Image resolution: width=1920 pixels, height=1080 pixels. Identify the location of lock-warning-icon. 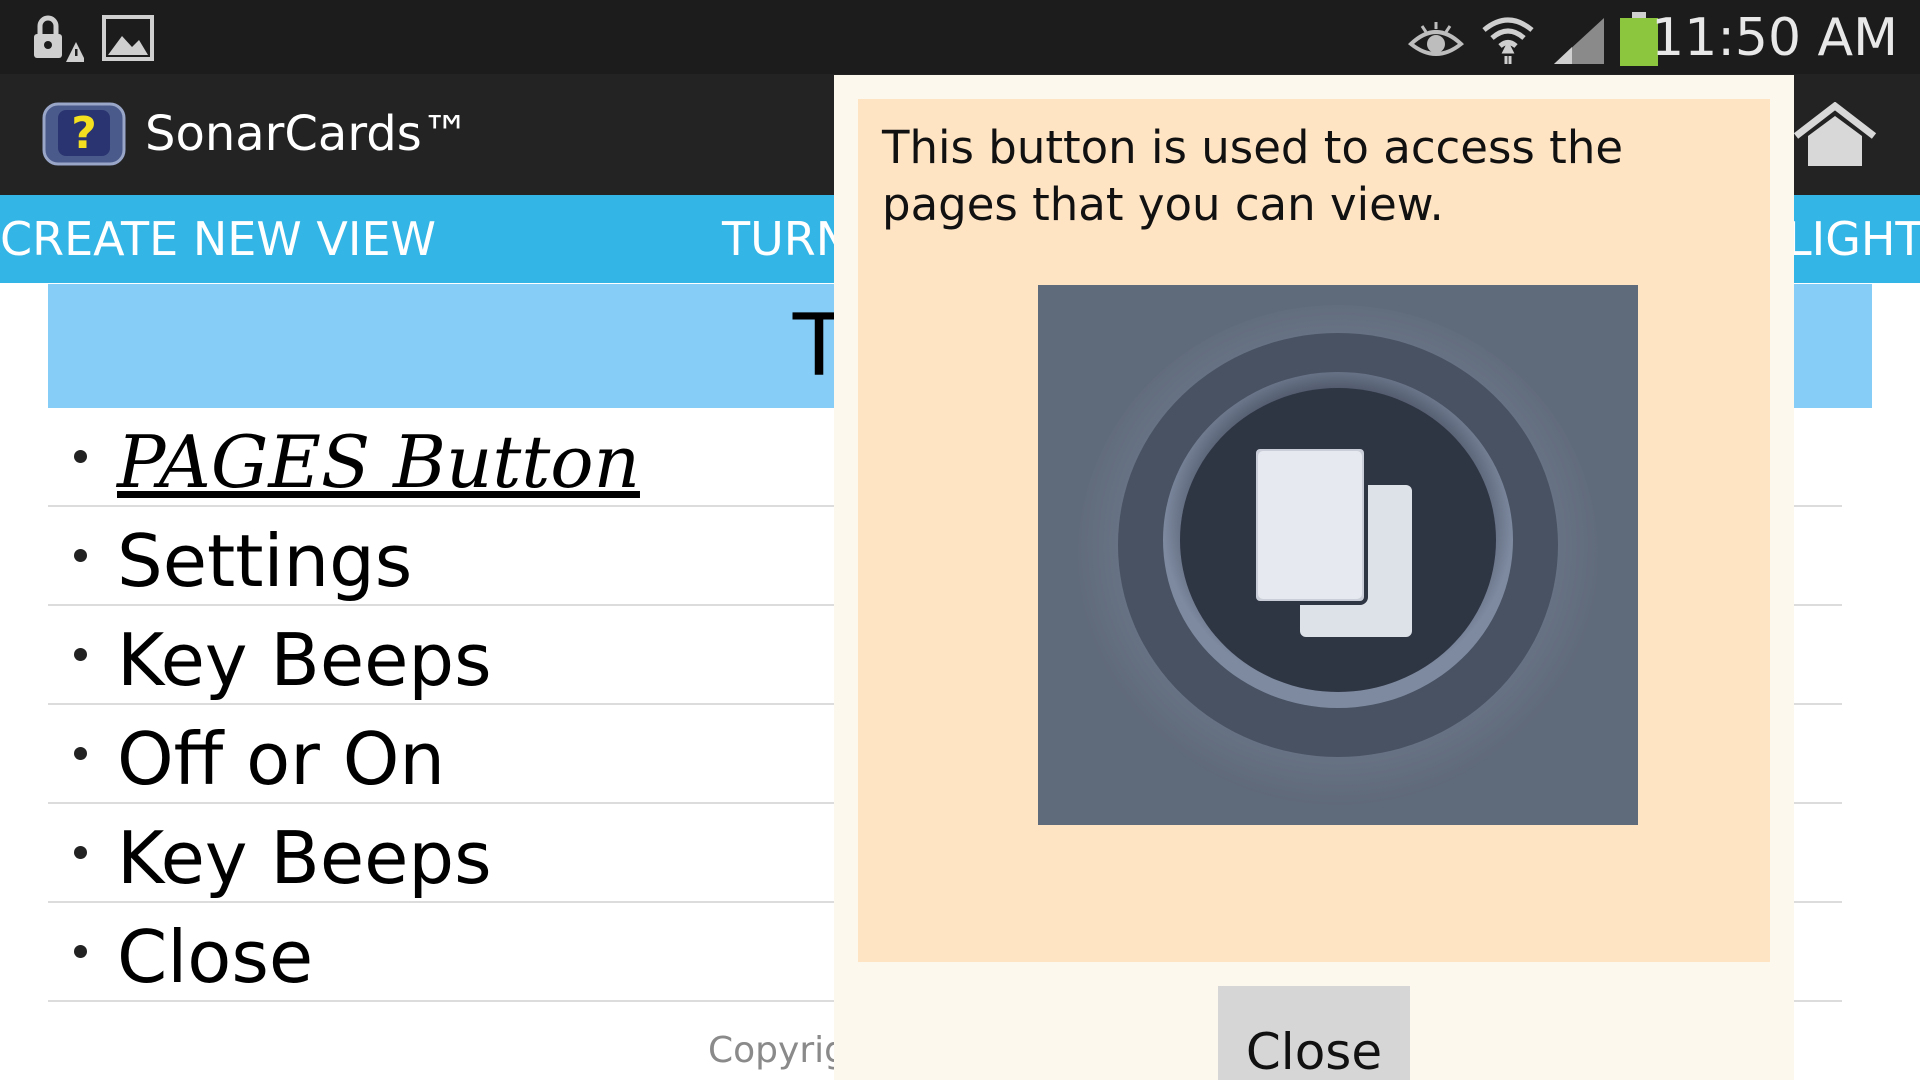
(58, 41).